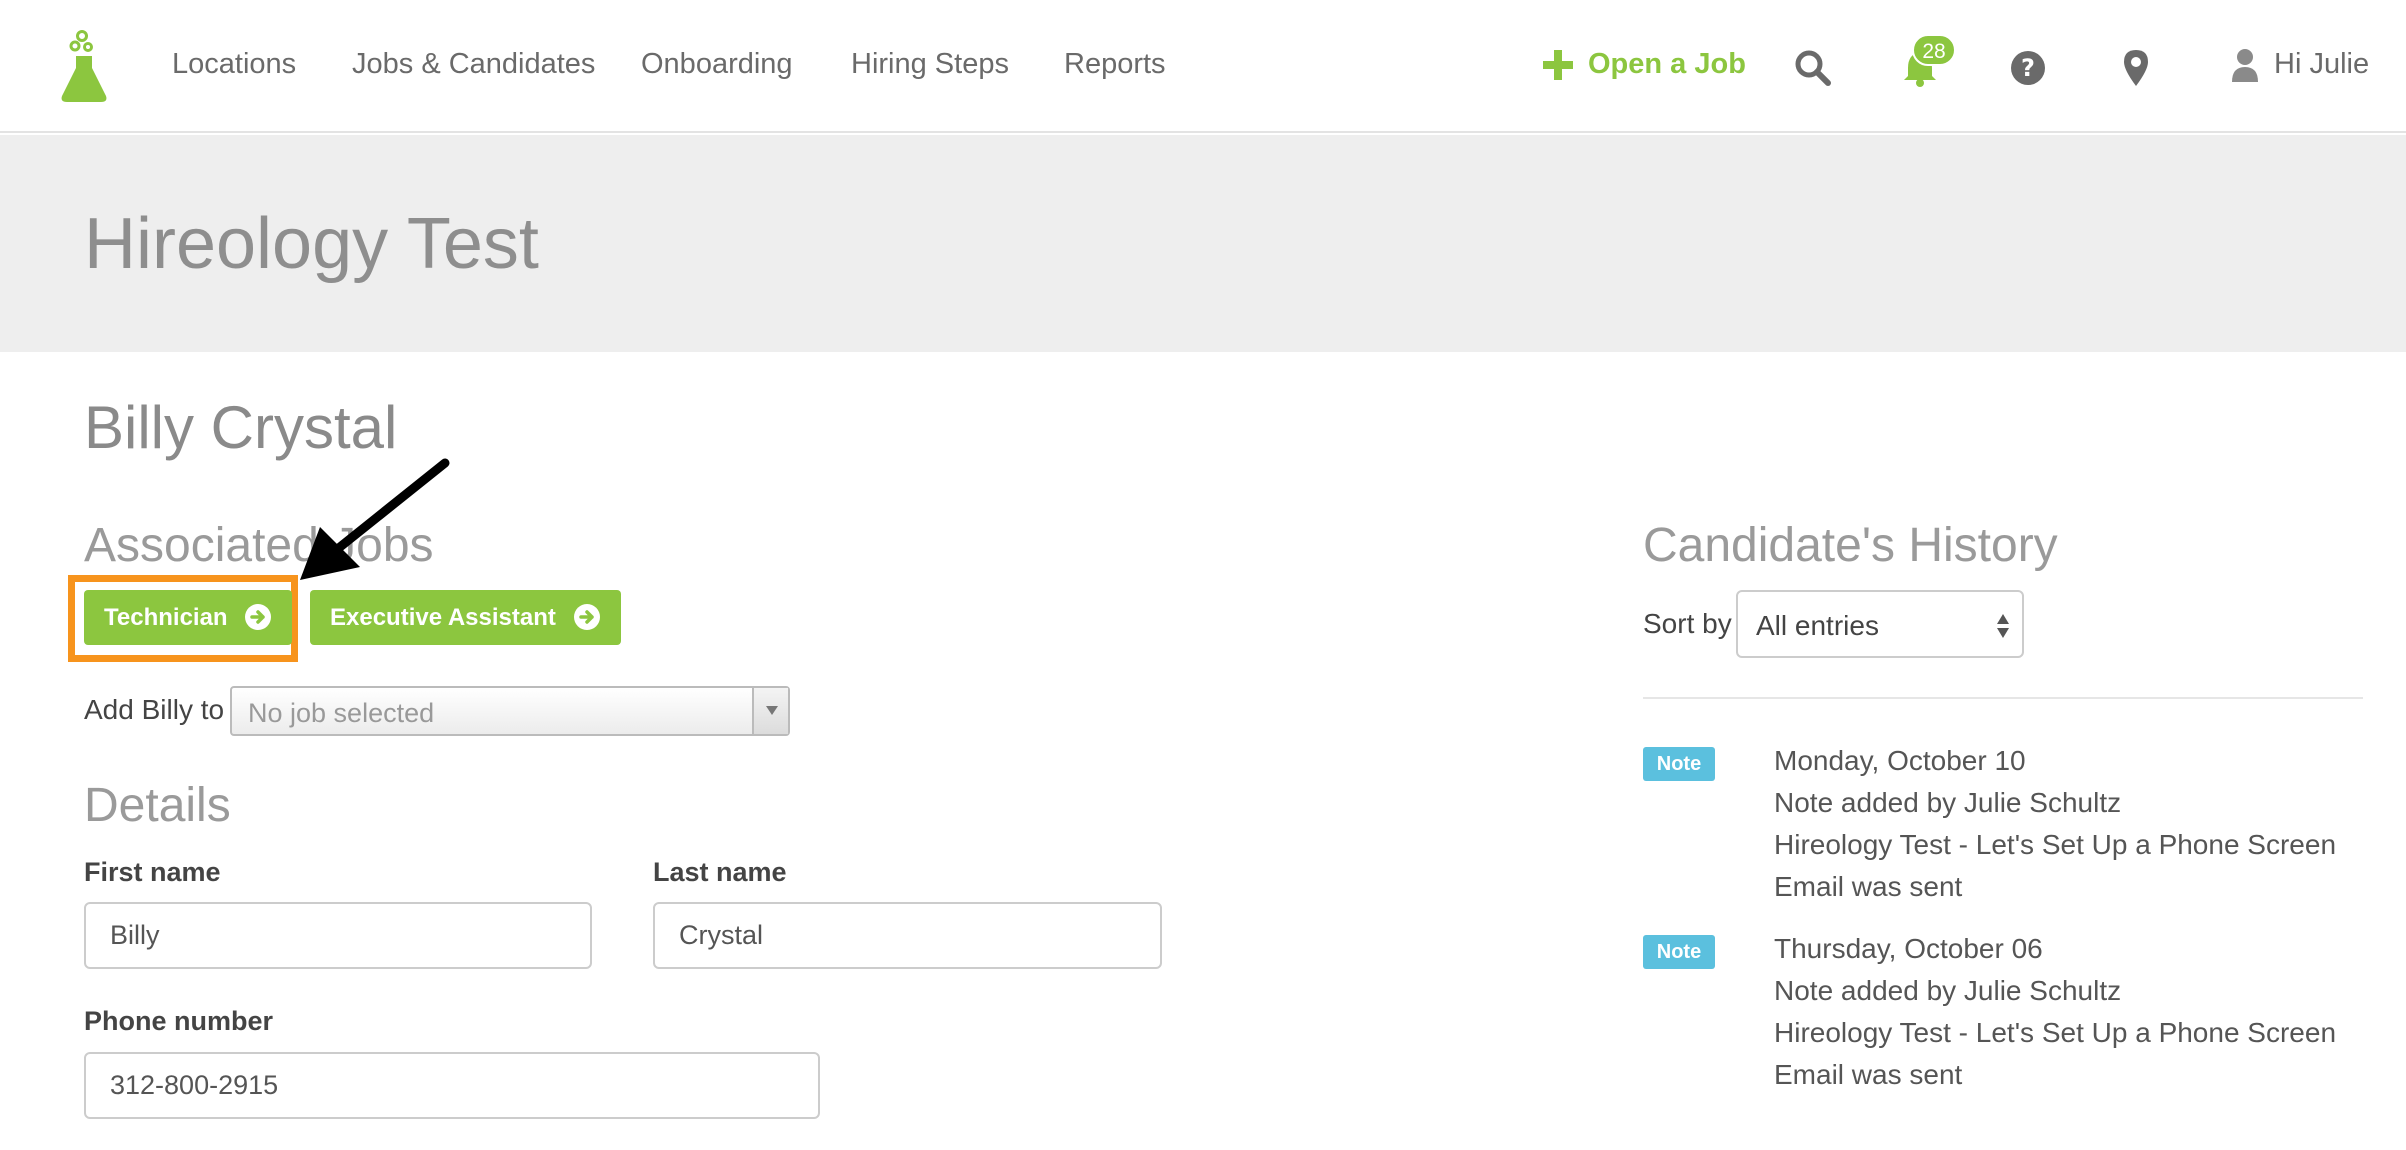 The height and width of the screenshot is (1150, 2406). What do you see at coordinates (443, 617) in the screenshot?
I see `job-button-label: Executive Assistant` at bounding box center [443, 617].